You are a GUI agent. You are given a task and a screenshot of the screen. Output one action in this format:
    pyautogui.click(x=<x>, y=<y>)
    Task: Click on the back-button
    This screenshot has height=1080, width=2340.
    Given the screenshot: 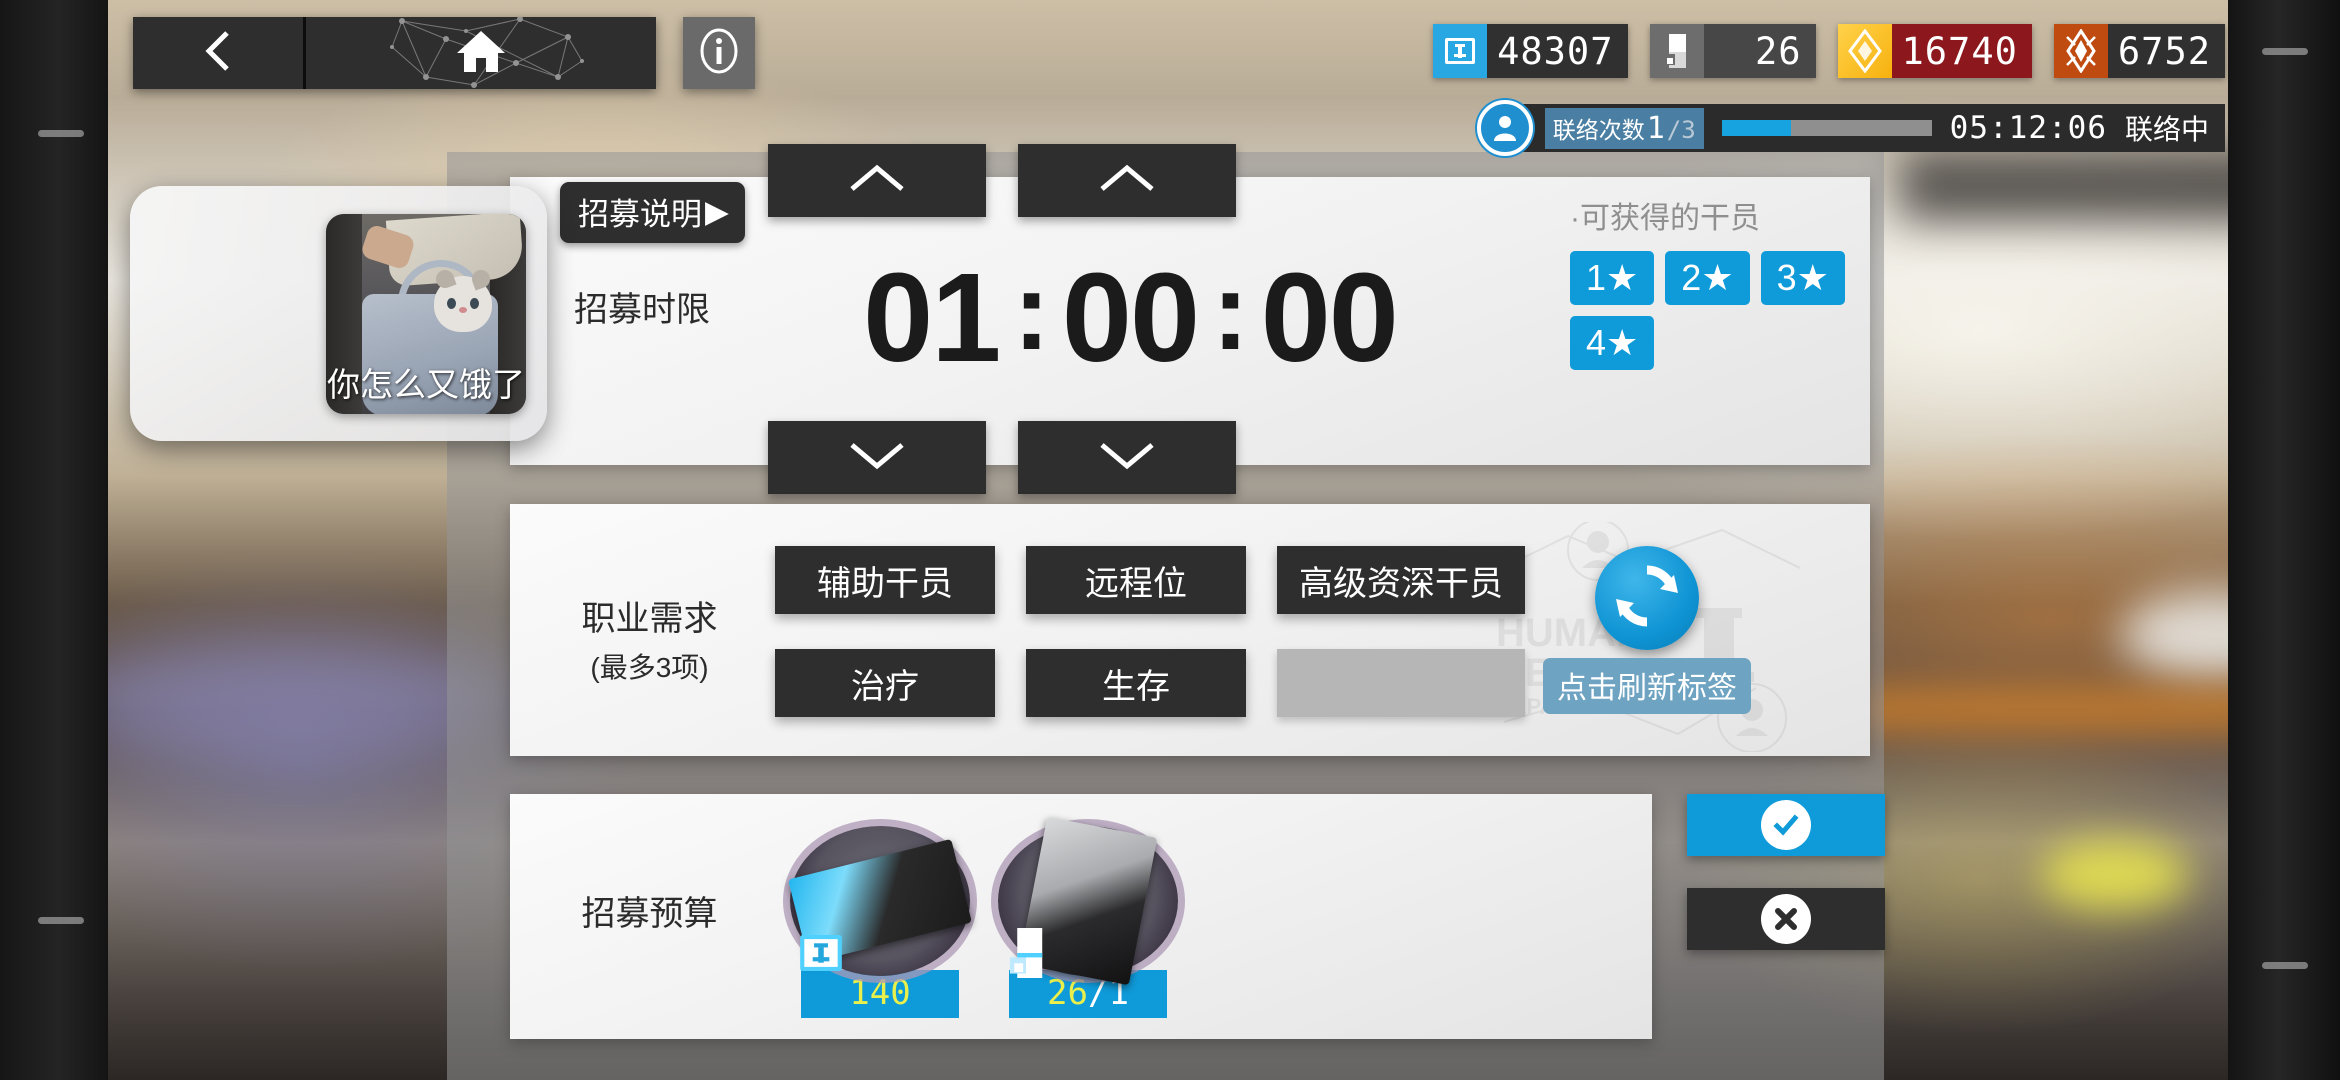 What is the action you would take?
    pyautogui.click(x=218, y=53)
    